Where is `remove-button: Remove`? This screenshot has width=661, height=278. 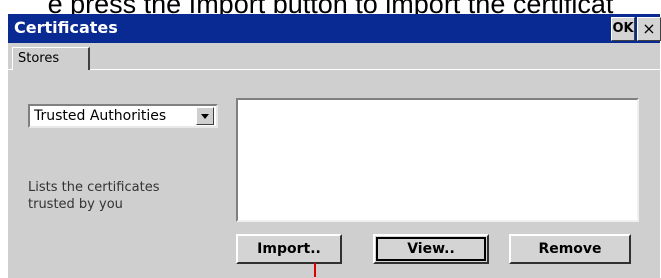
remove-button: Remove is located at coordinates (570, 249).